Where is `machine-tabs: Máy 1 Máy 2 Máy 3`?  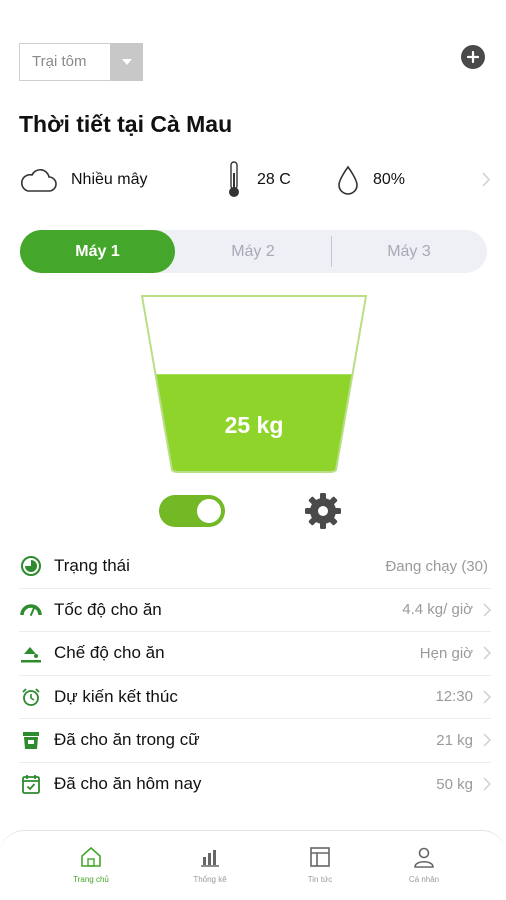 machine-tabs: Máy 1 Máy 2 Máy 3 is located at coordinates (253, 251).